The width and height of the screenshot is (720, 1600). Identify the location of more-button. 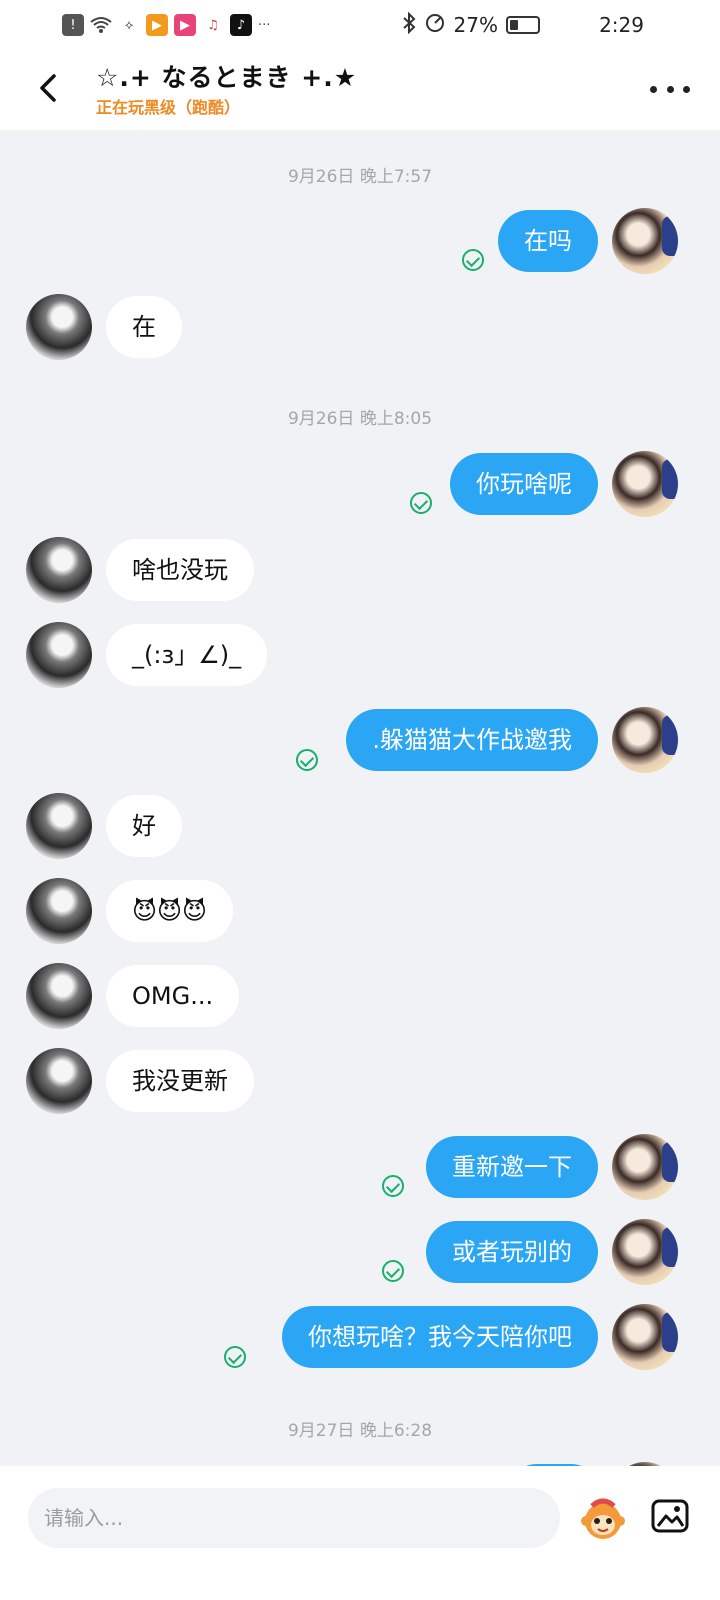
(670, 89).